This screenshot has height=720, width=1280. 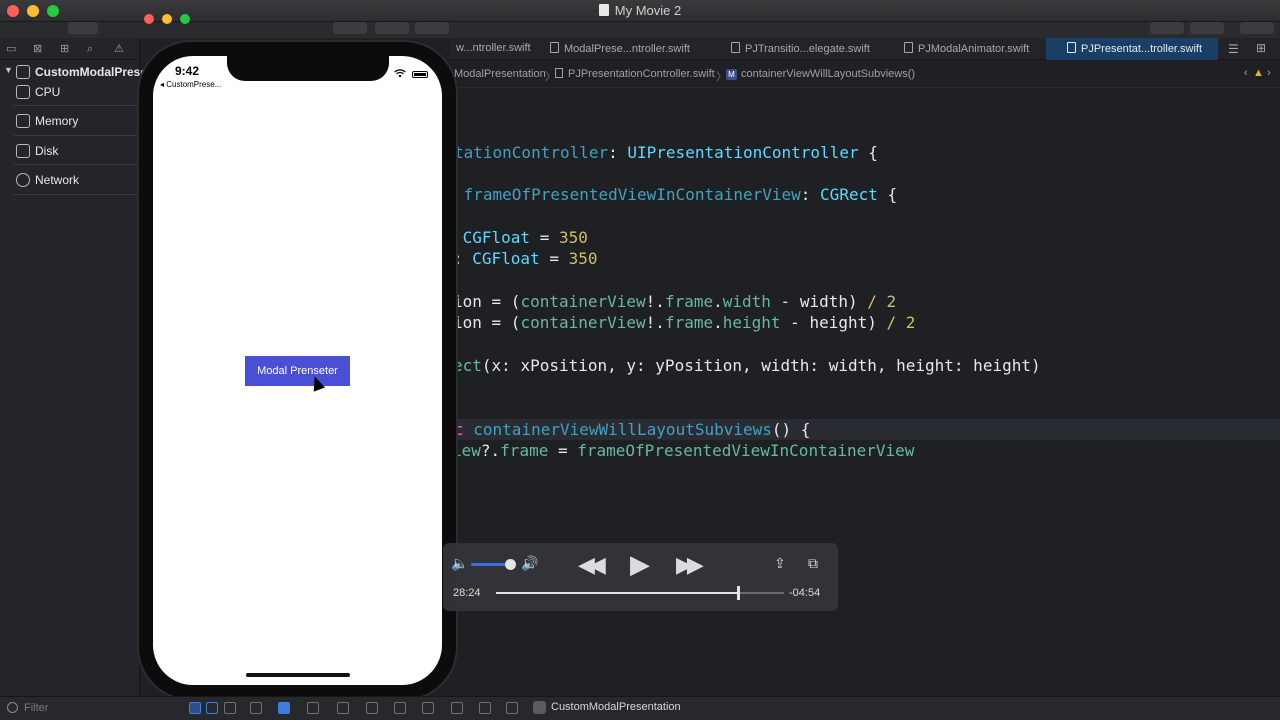 What do you see at coordinates (185, 19) in the screenshot?
I see `sim-zoom-button` at bounding box center [185, 19].